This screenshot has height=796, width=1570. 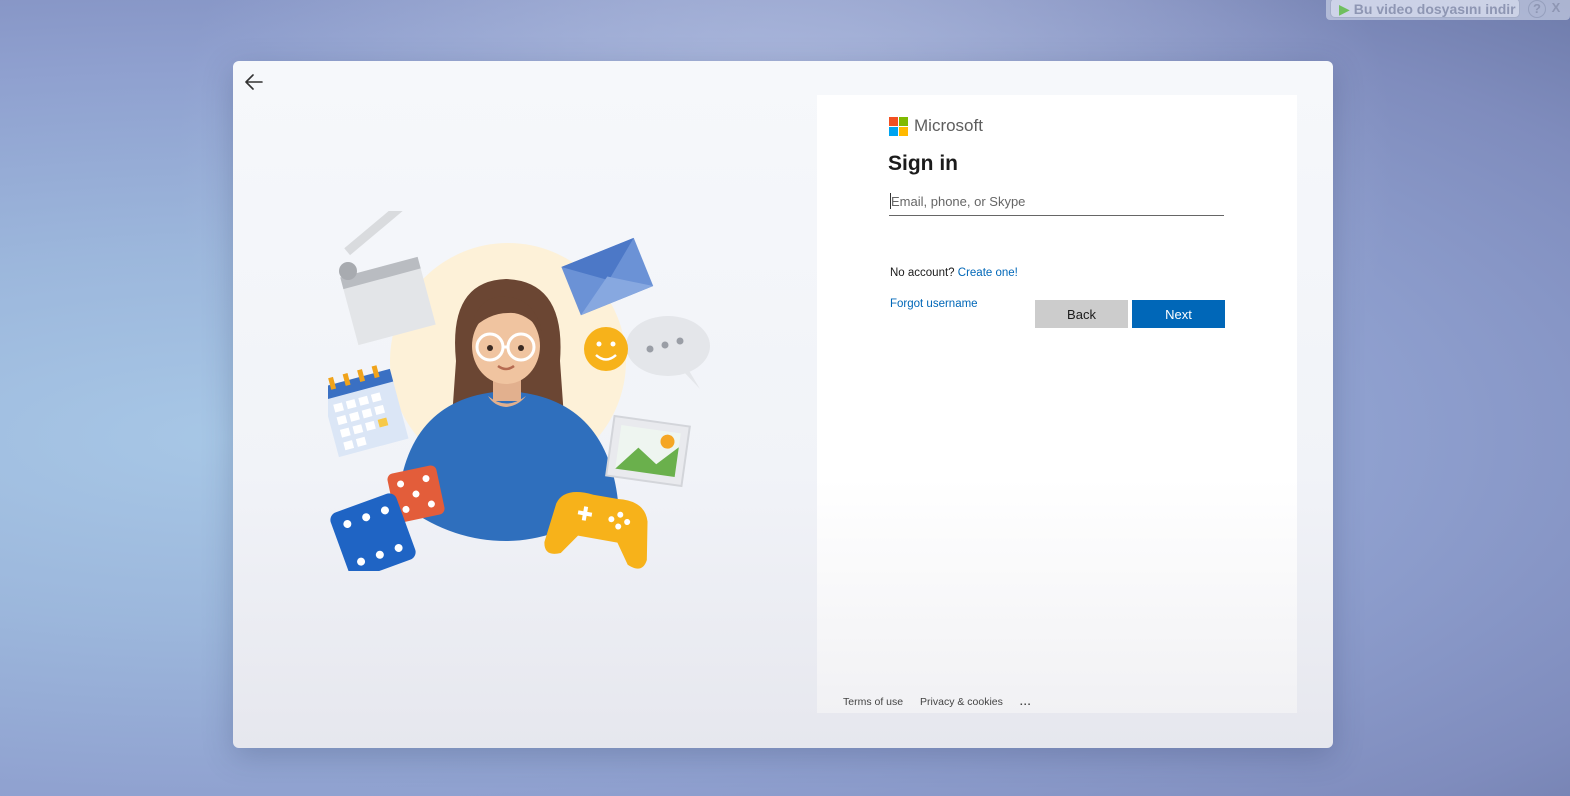 What do you see at coordinates (1081, 314) in the screenshot?
I see `back-button: Back` at bounding box center [1081, 314].